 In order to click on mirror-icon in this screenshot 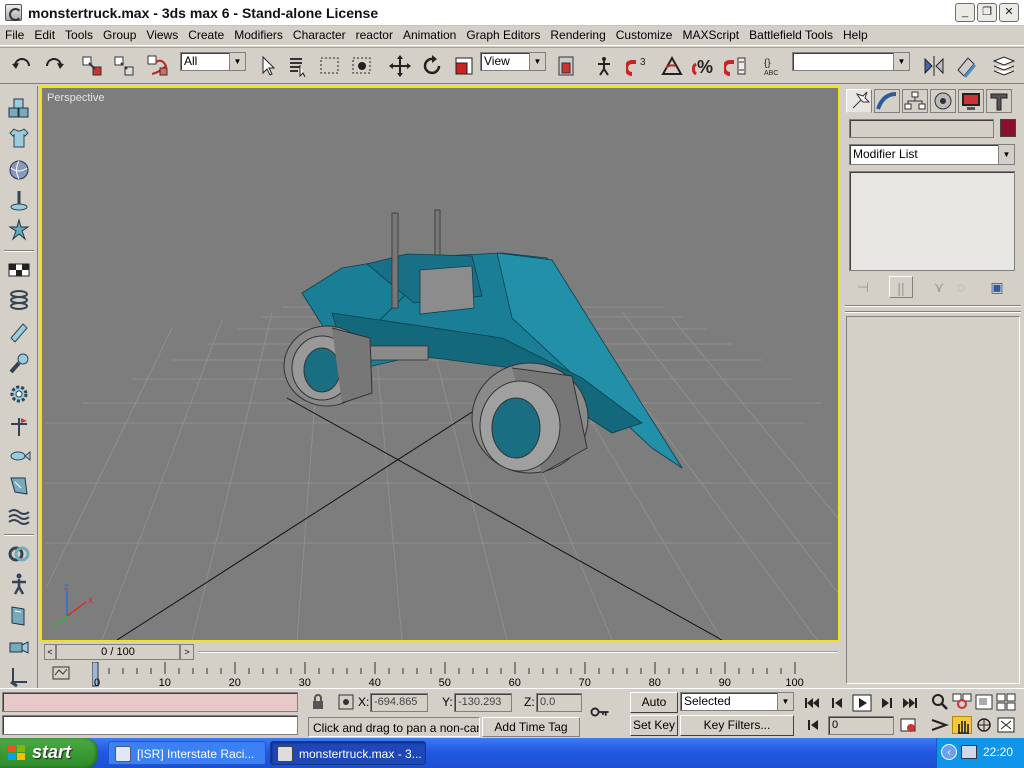, I will do `click(934, 66)`.